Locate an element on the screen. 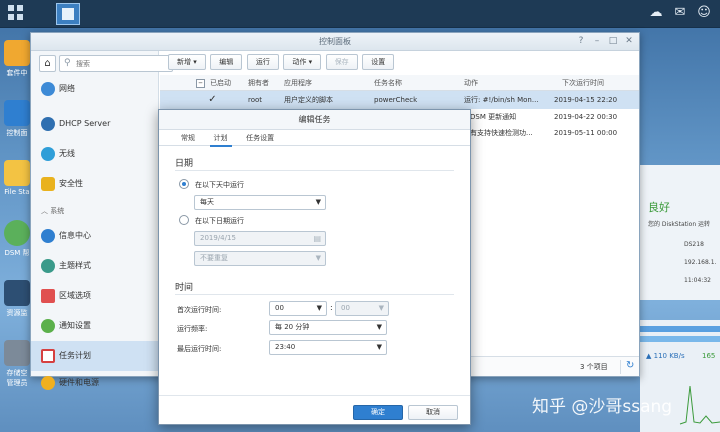 The image size is (720, 432). last-run-label: 最后运行时间: is located at coordinates (199, 349).